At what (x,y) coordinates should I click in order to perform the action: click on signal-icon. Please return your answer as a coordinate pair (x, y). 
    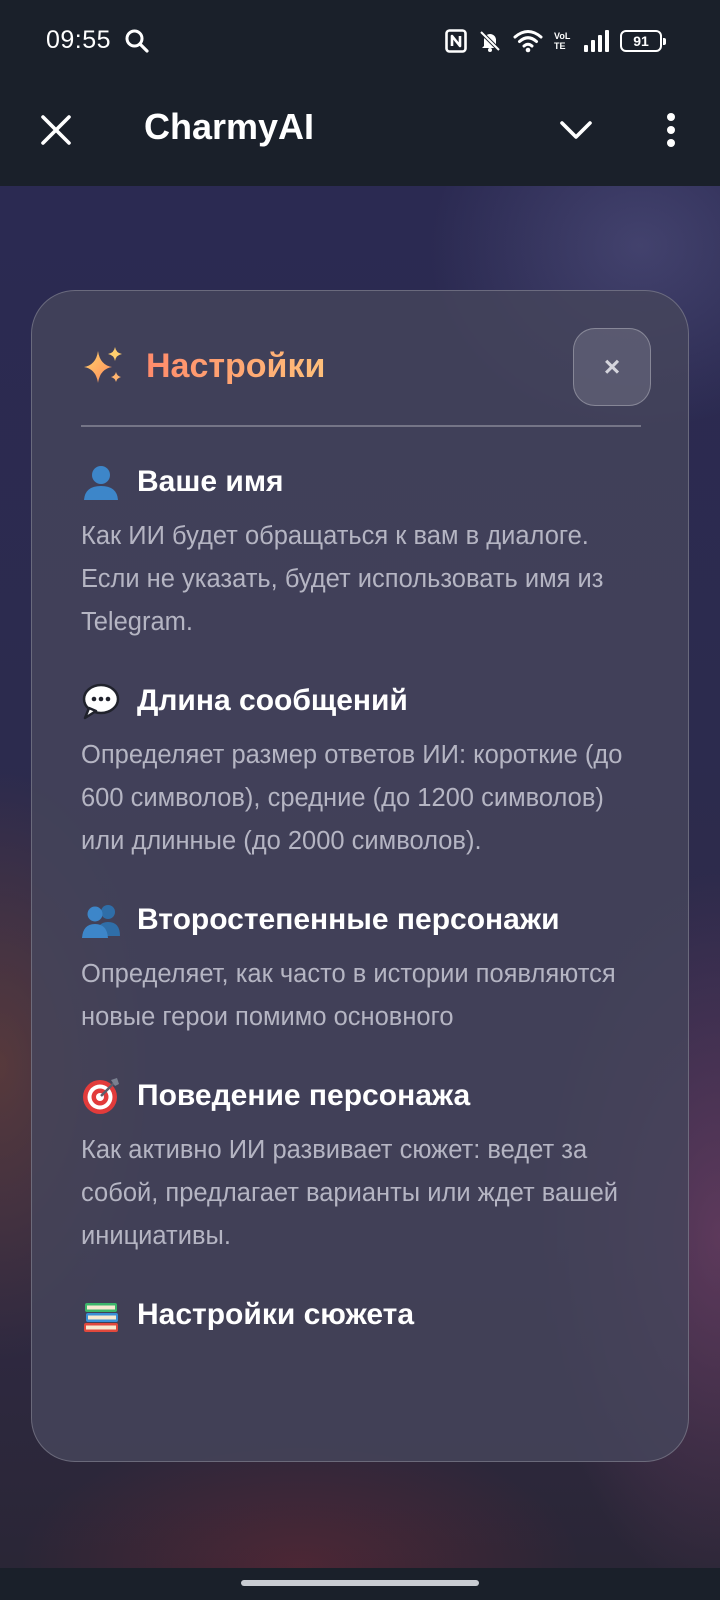
    Looking at the image, I should click on (596, 41).